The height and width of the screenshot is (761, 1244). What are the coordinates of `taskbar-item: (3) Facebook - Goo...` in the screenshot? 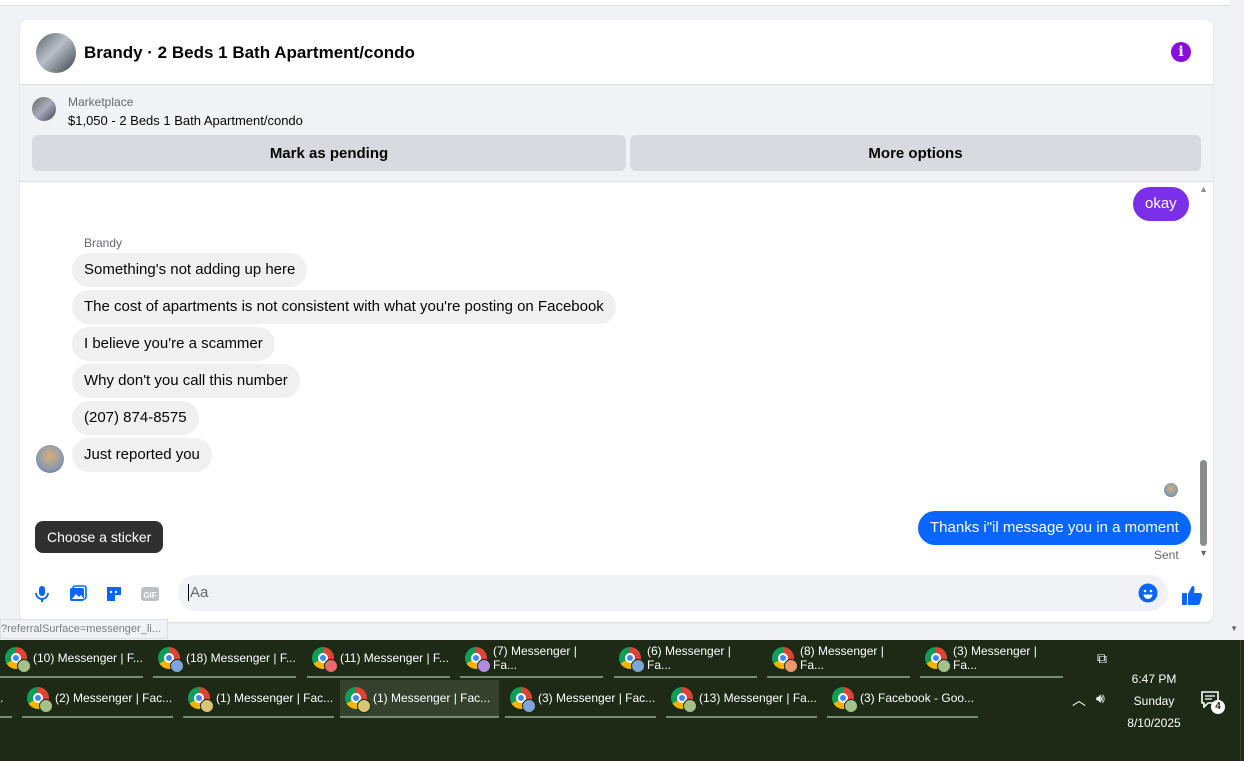 It's located at (902, 699).